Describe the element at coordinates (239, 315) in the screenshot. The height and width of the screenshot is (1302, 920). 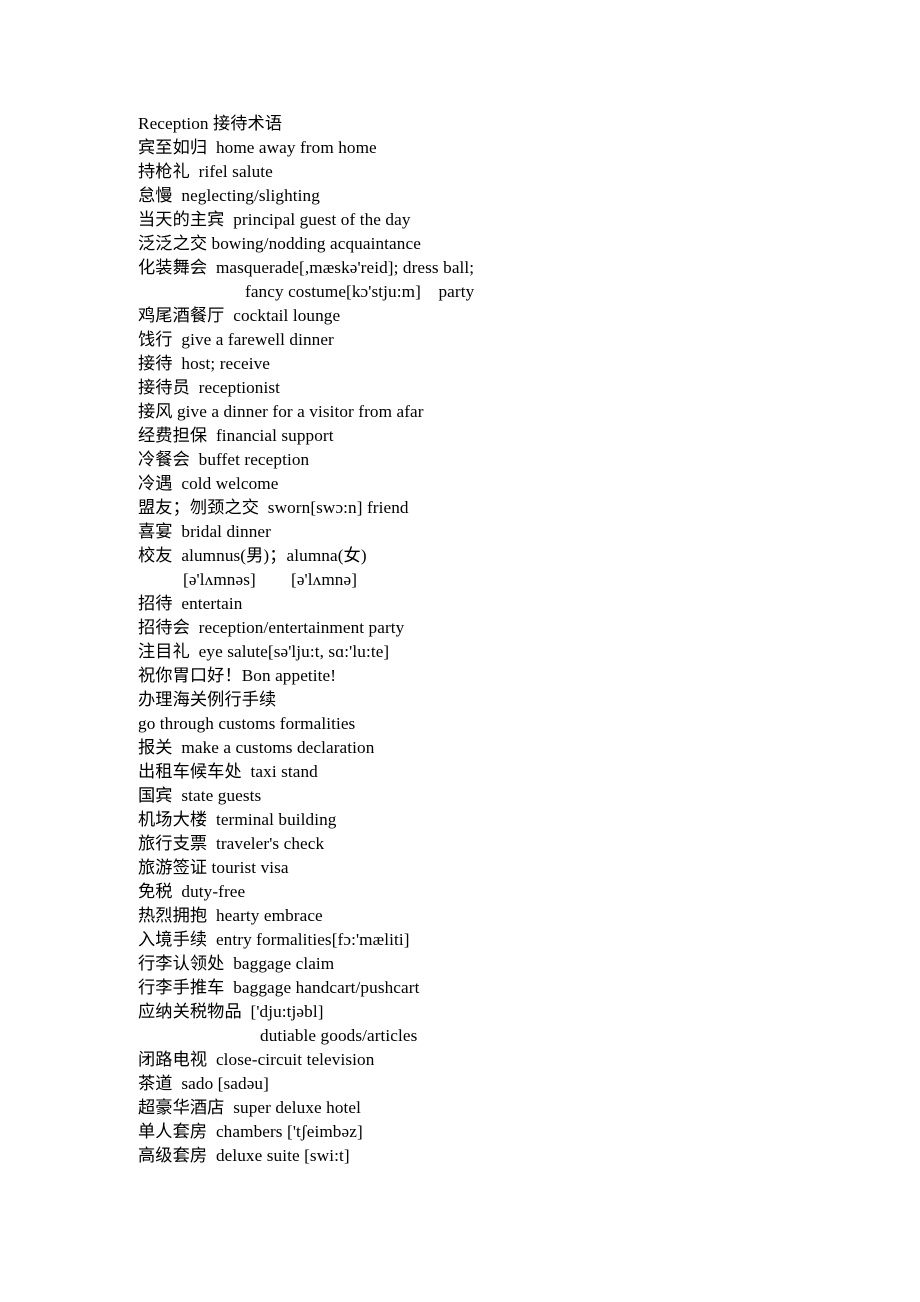
I see `glossary-line: 鸡尾酒餐厅 cocktail lounge` at that location.